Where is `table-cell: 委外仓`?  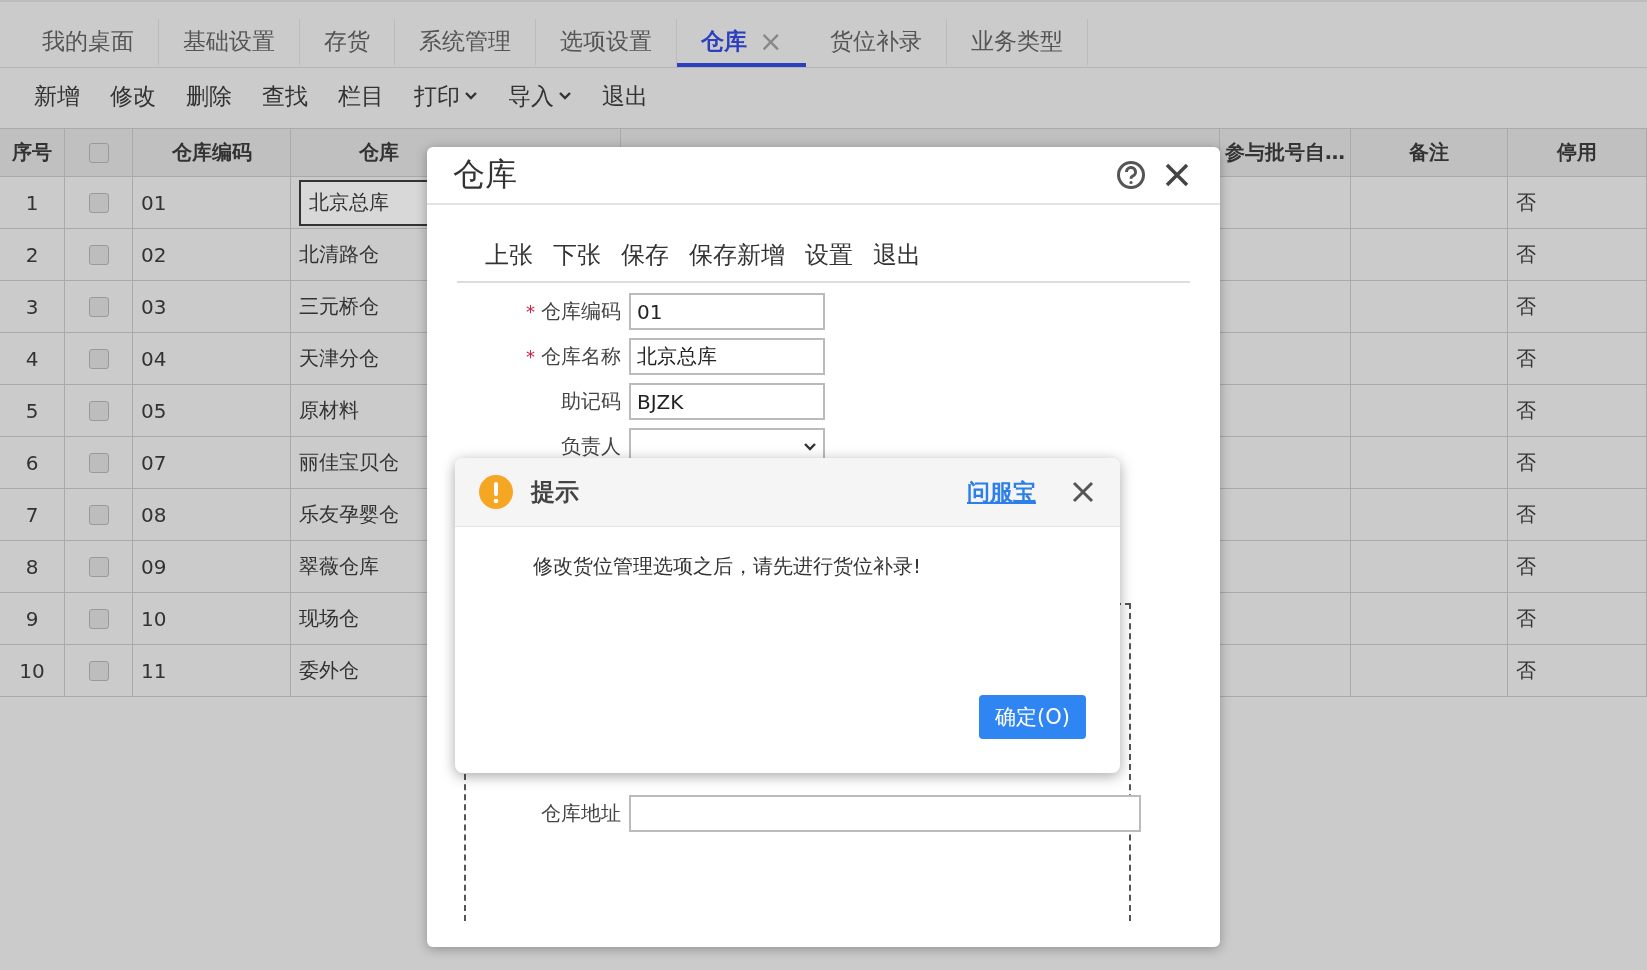
table-cell: 委外仓 is located at coordinates (329, 670).